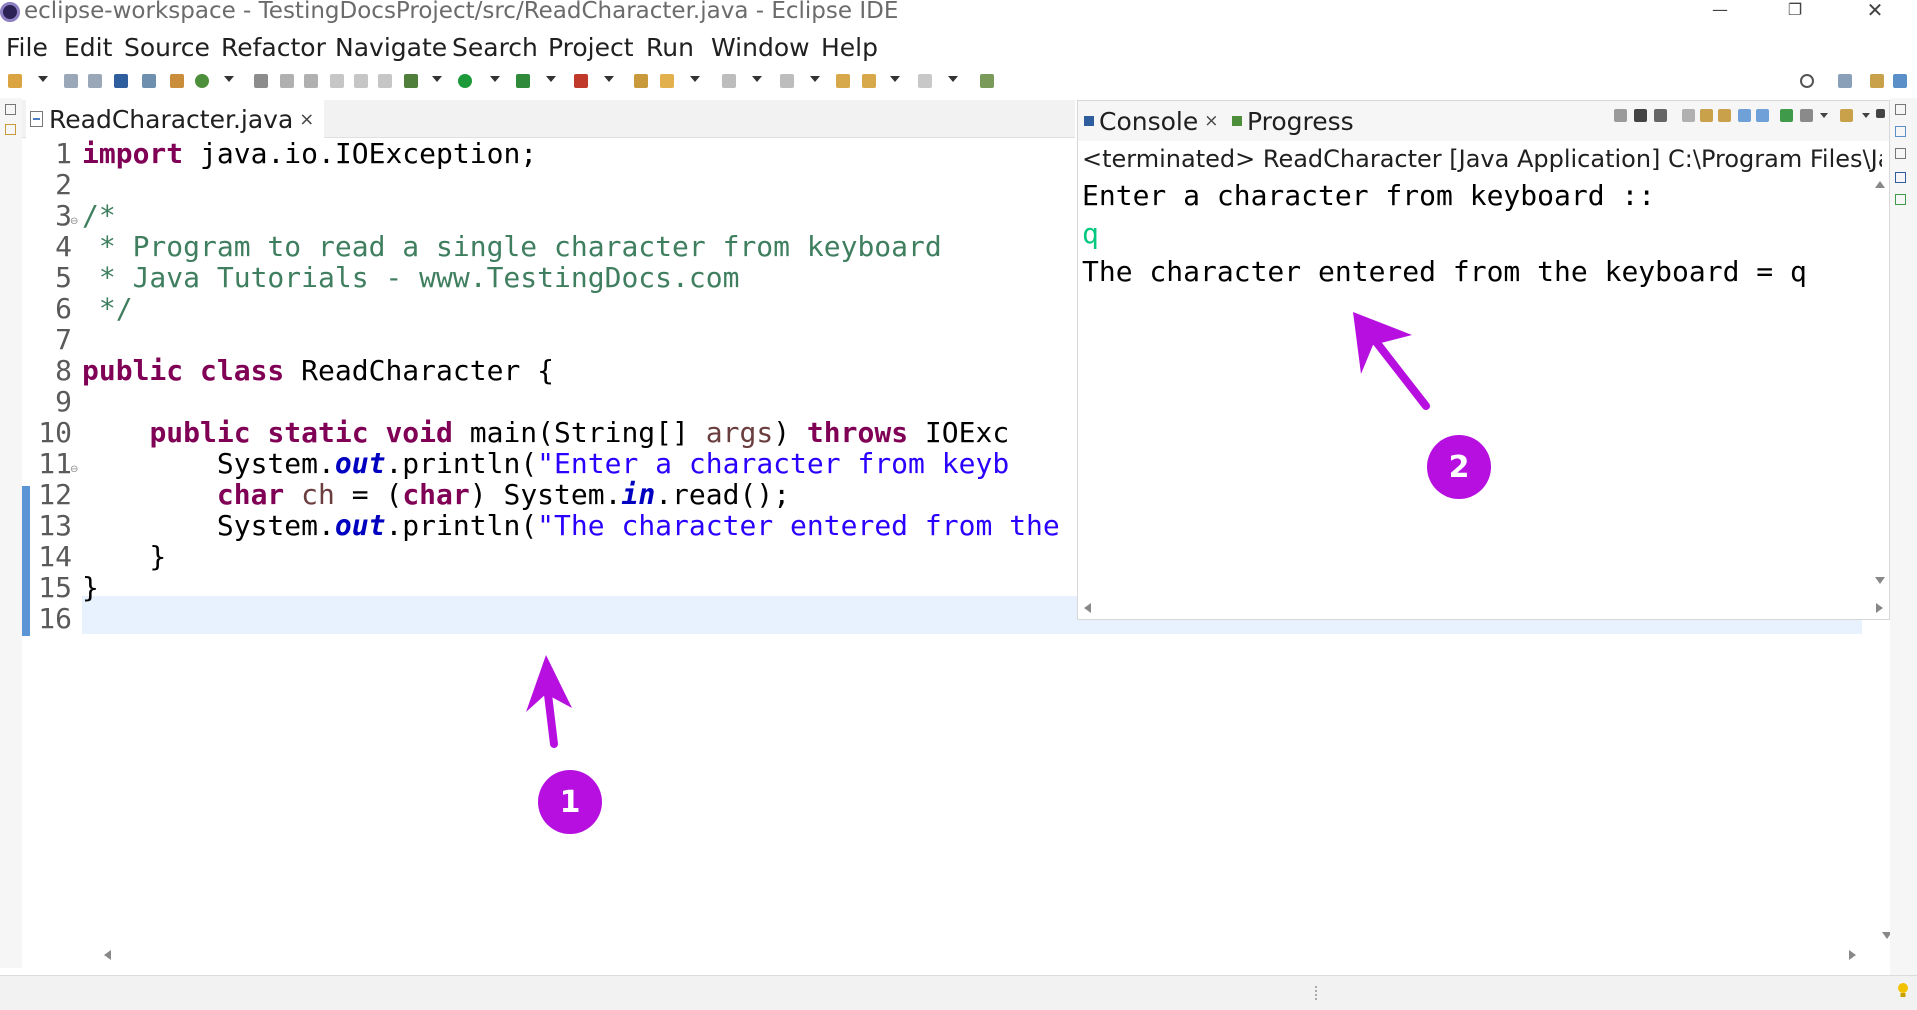 This screenshot has height=1010, width=1917. I want to click on close-button: ✕, so click(1875, 12).